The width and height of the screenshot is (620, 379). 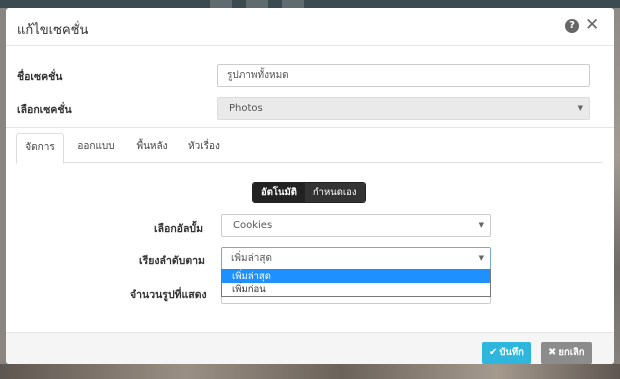 I want to click on close-icon: ✖, so click(x=552, y=352).